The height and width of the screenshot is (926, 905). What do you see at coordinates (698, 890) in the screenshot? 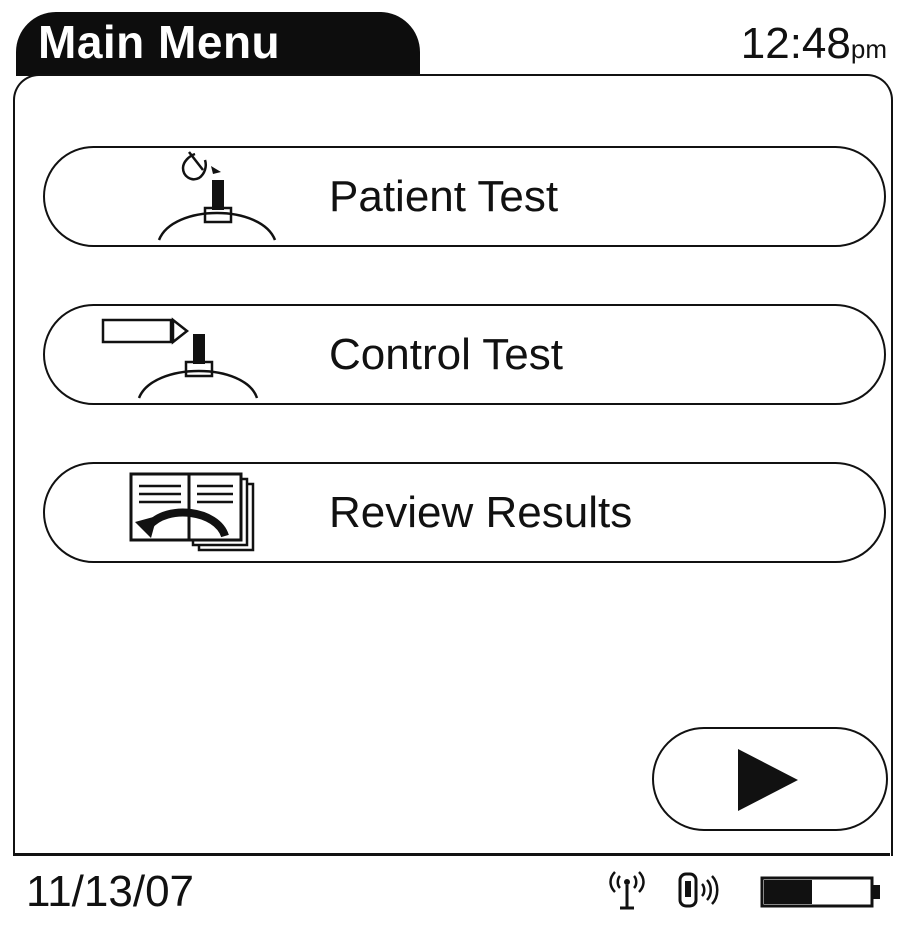
I see `device-signal-icon` at bounding box center [698, 890].